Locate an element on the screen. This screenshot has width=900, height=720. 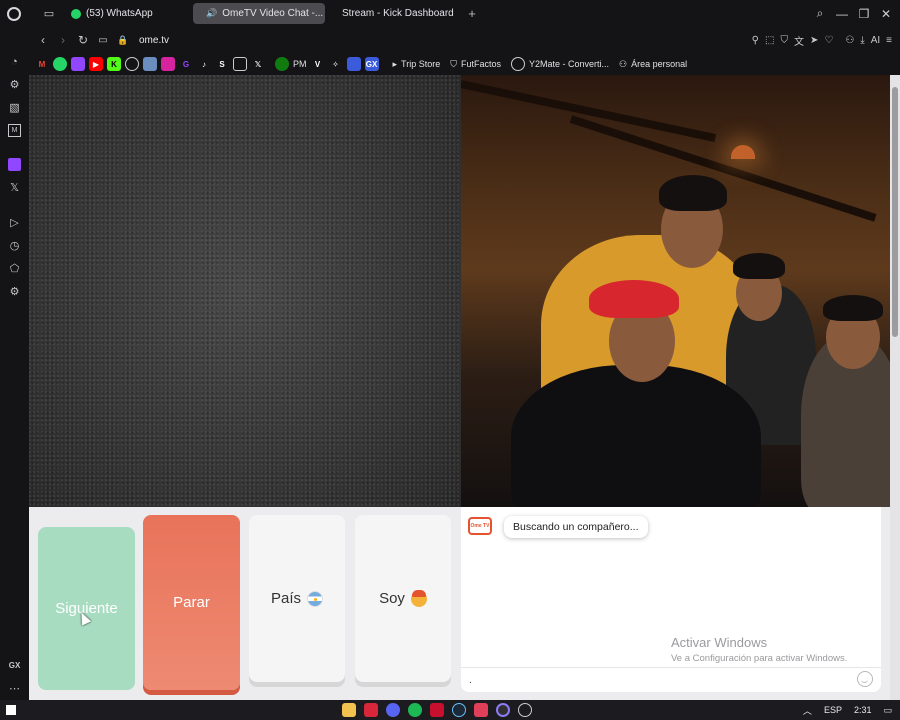
window-controls: ⌕ — ❐ ✕ is located at coordinates (853, 13).